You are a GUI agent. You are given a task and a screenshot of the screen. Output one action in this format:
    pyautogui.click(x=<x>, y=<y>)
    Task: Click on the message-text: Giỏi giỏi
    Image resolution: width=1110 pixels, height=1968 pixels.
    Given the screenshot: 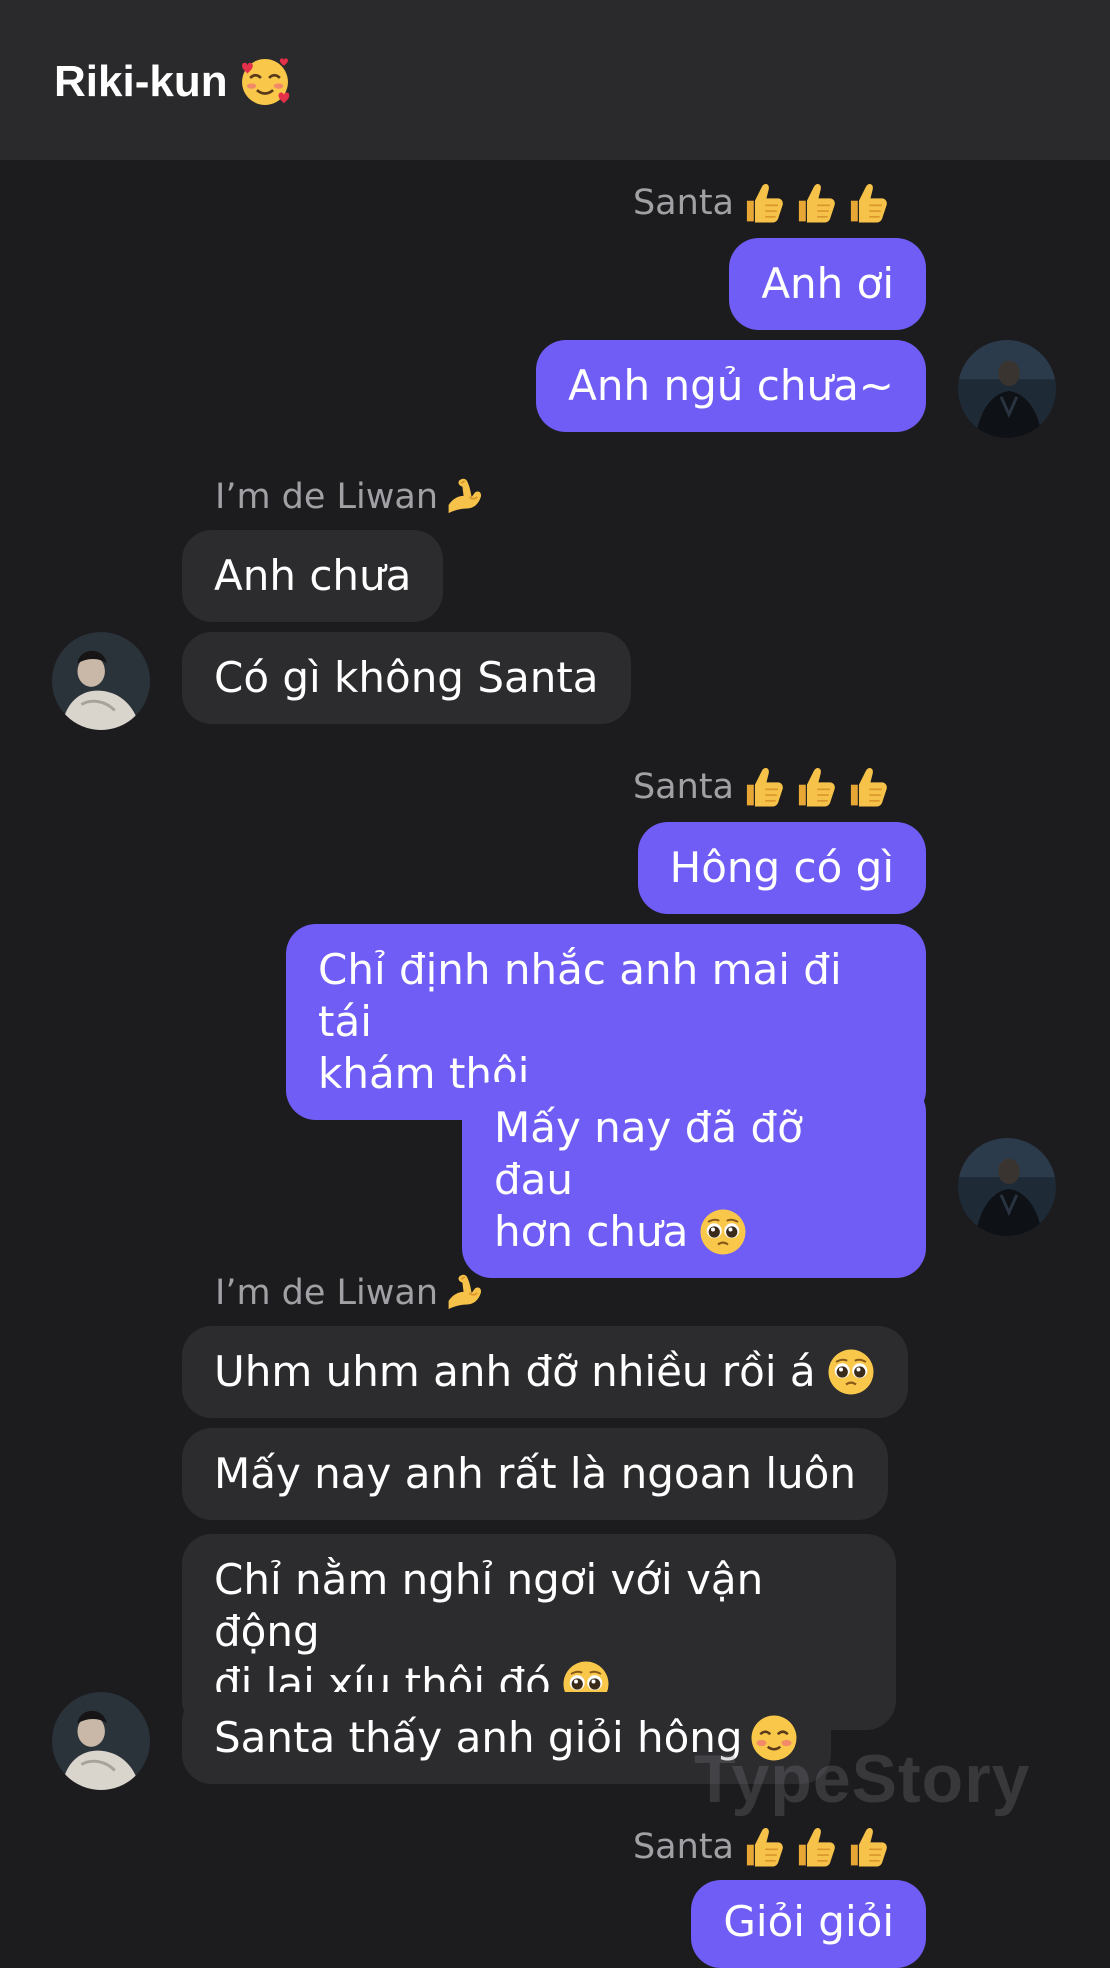 What is the action you would take?
    pyautogui.click(x=808, y=1921)
    